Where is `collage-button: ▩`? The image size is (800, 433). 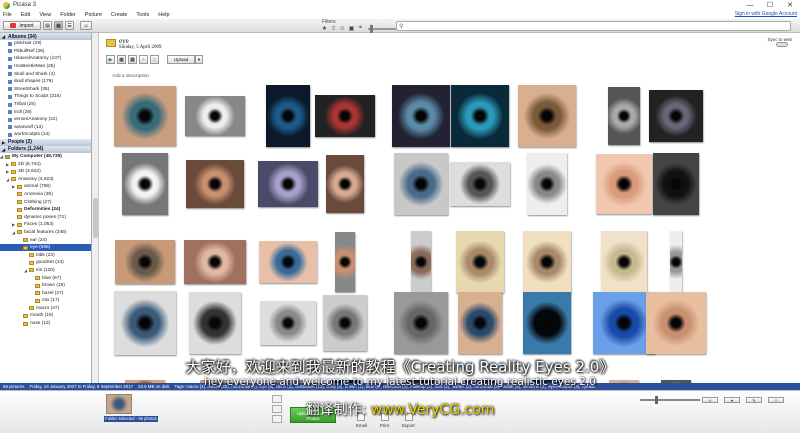
collage-button: ▩ is located at coordinates (132, 59).